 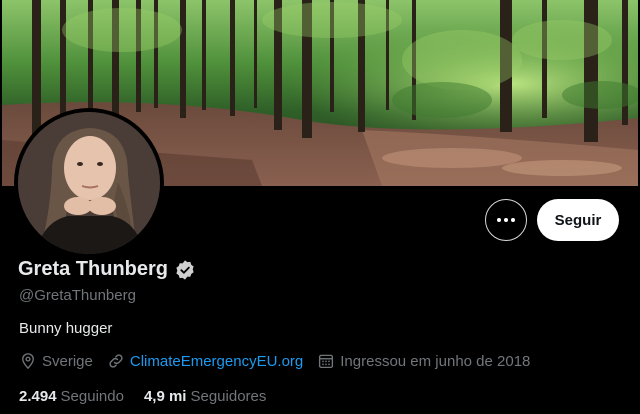 I want to click on profile-bio: Bunny hugger, so click(x=66, y=328).